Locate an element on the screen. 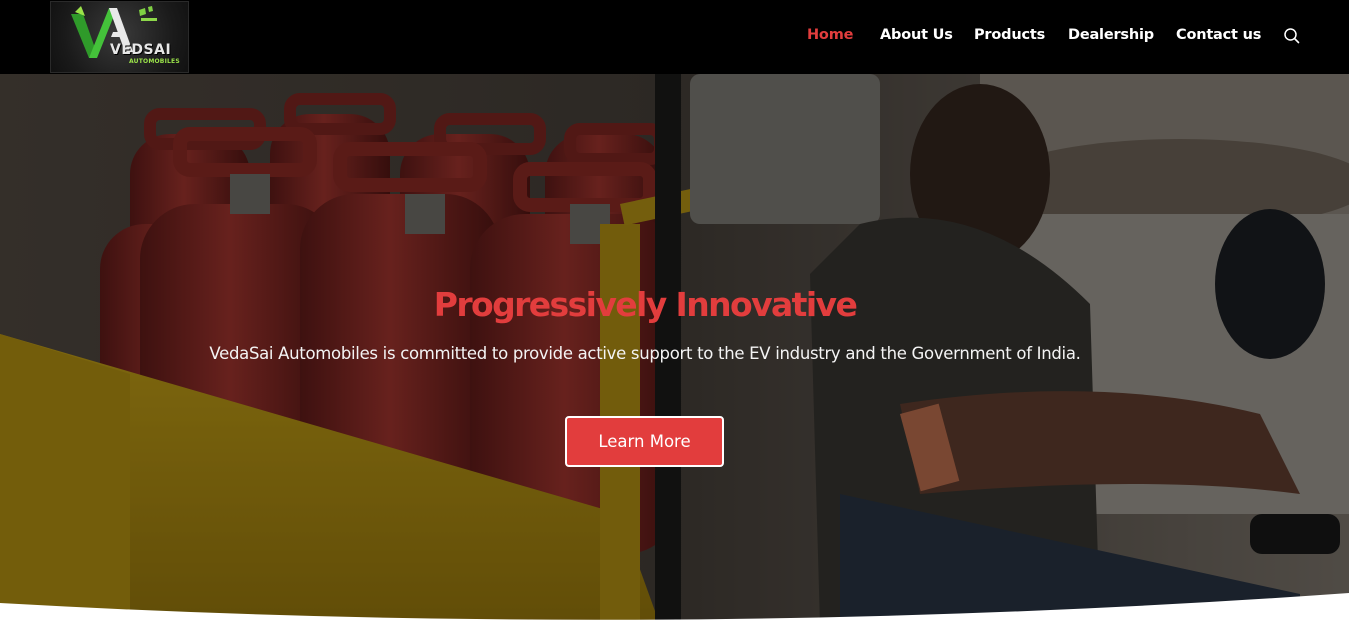  logo-subtext: AUTOMOBILES is located at coordinates (154, 61).